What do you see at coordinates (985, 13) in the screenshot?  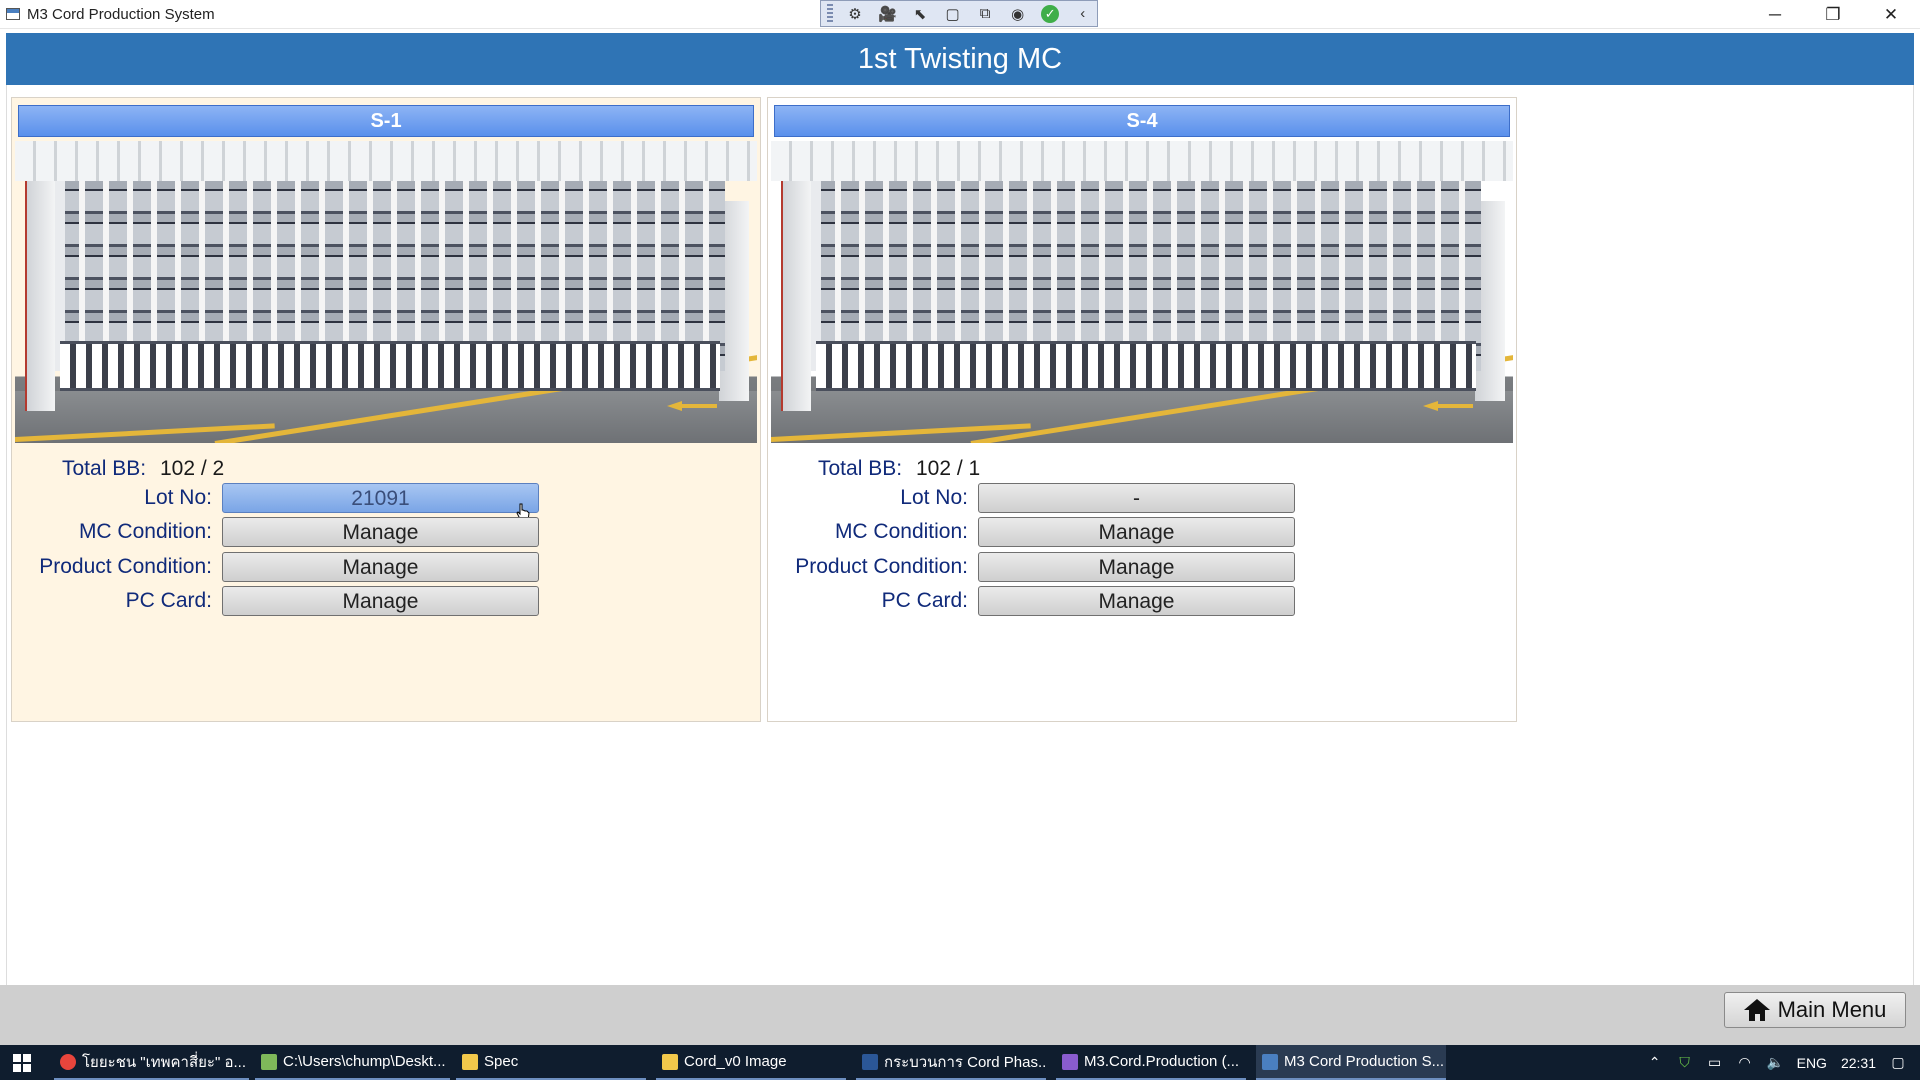 I see `capture-icon: ⧉` at bounding box center [985, 13].